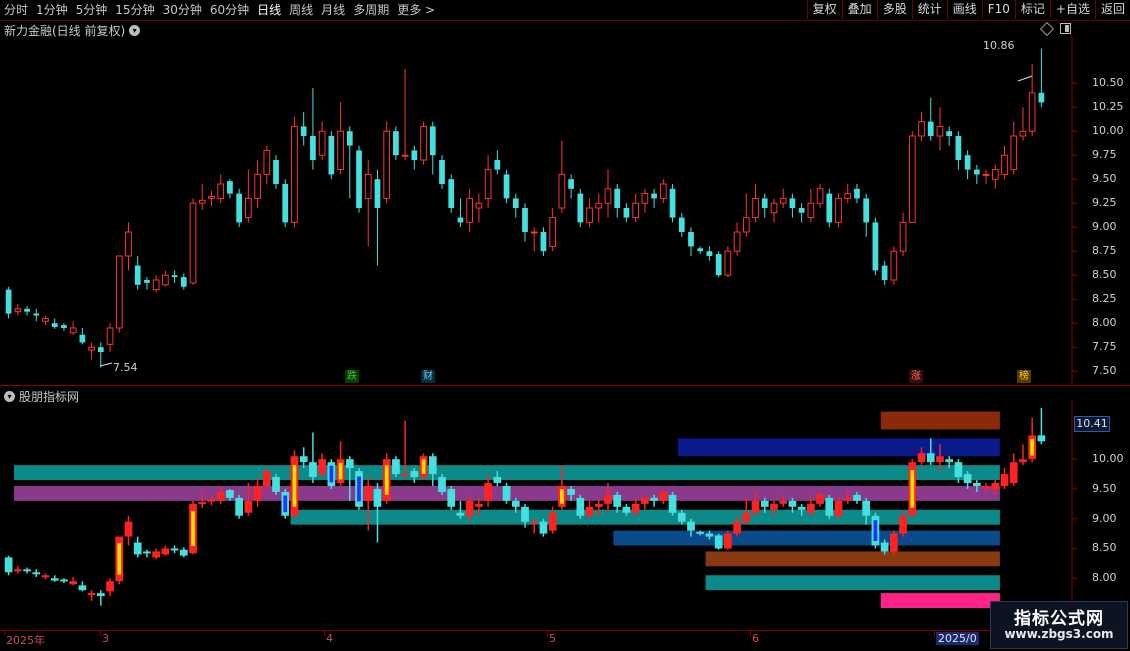 The image size is (1130, 651). I want to click on watermark-title: 指标公式网, so click(1059, 619).